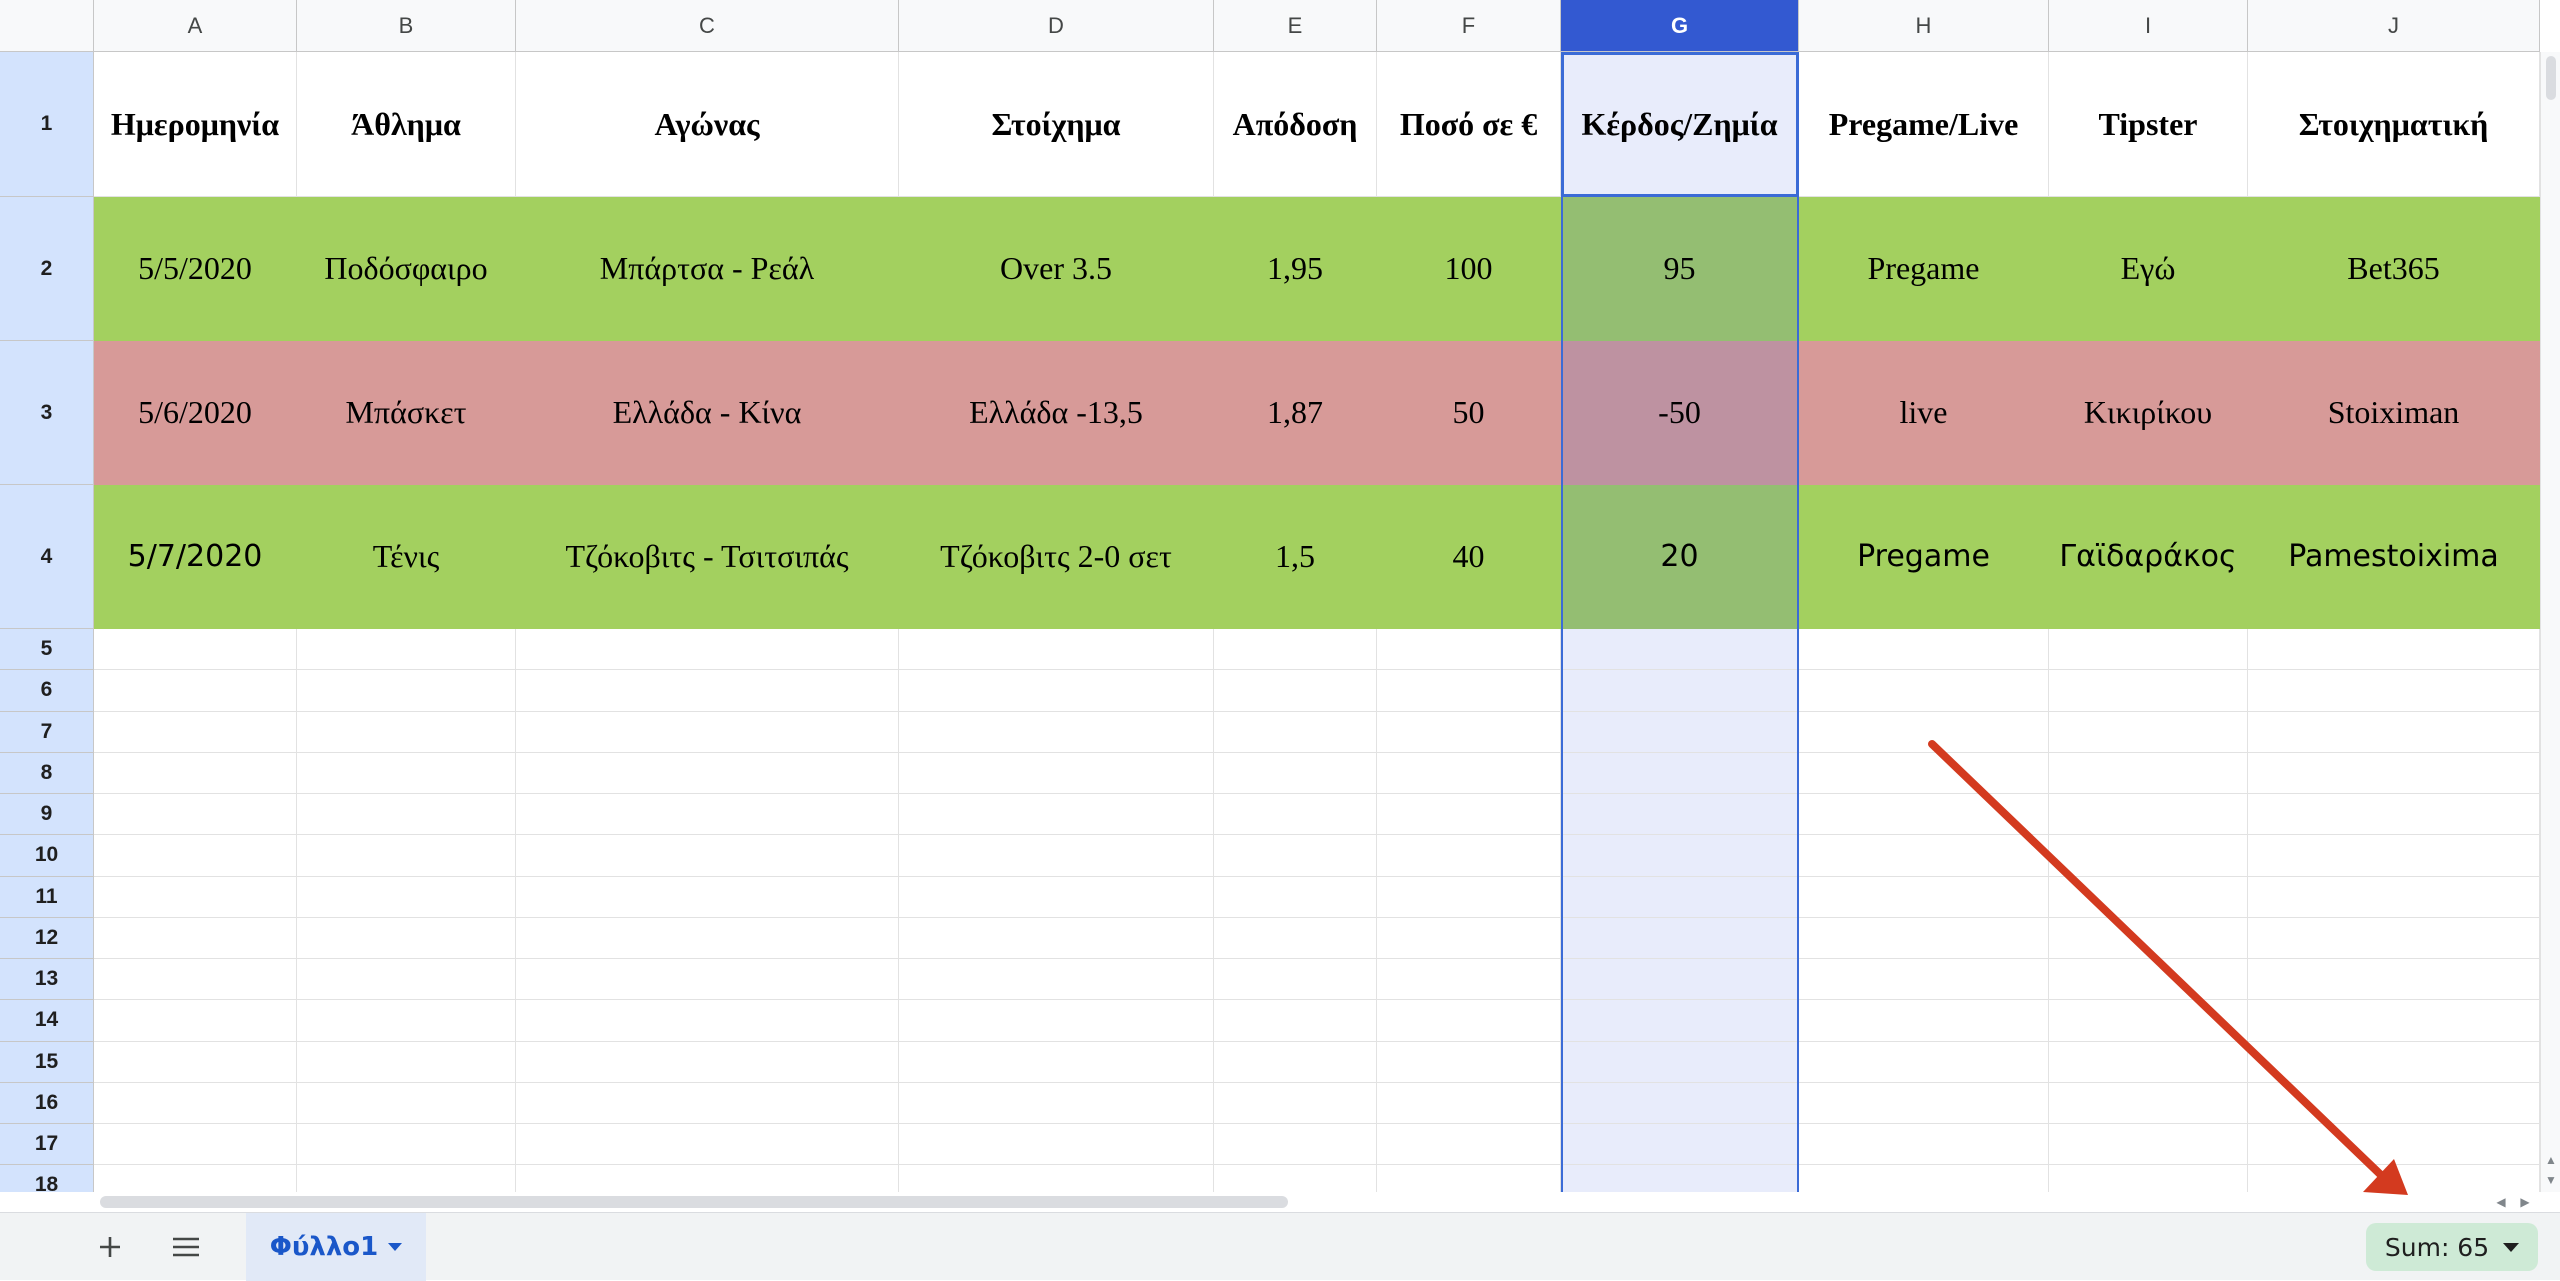  What do you see at coordinates (406, 856) in the screenshot?
I see `cell-b10` at bounding box center [406, 856].